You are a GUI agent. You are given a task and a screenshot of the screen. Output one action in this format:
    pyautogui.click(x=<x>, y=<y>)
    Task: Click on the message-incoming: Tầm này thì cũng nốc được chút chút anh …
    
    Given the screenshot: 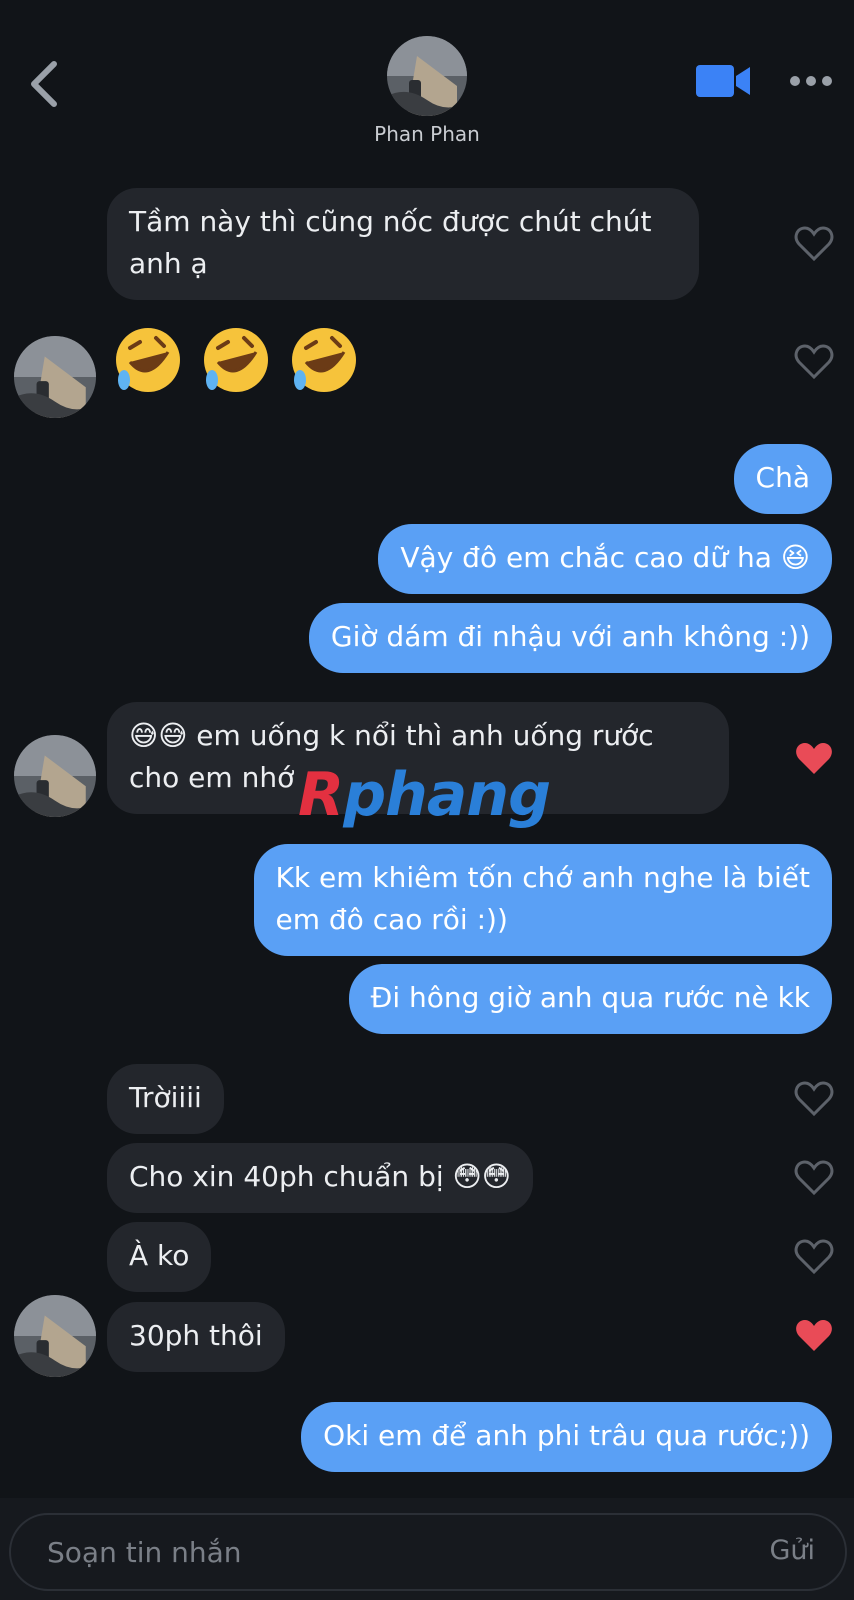 What is the action you would take?
    pyautogui.click(x=403, y=244)
    